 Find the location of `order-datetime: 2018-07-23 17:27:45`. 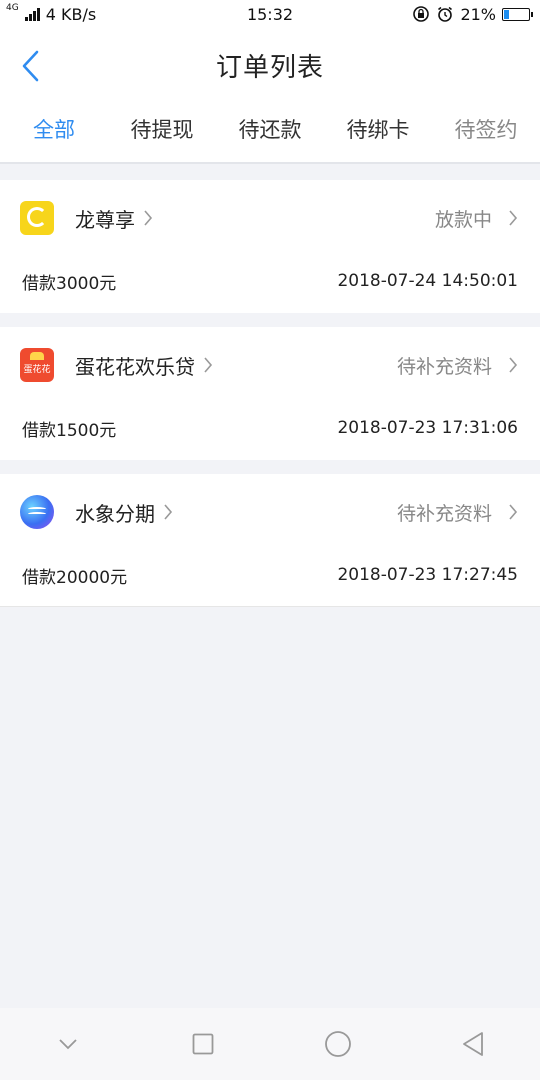

order-datetime: 2018-07-23 17:27:45 is located at coordinates (427, 575).